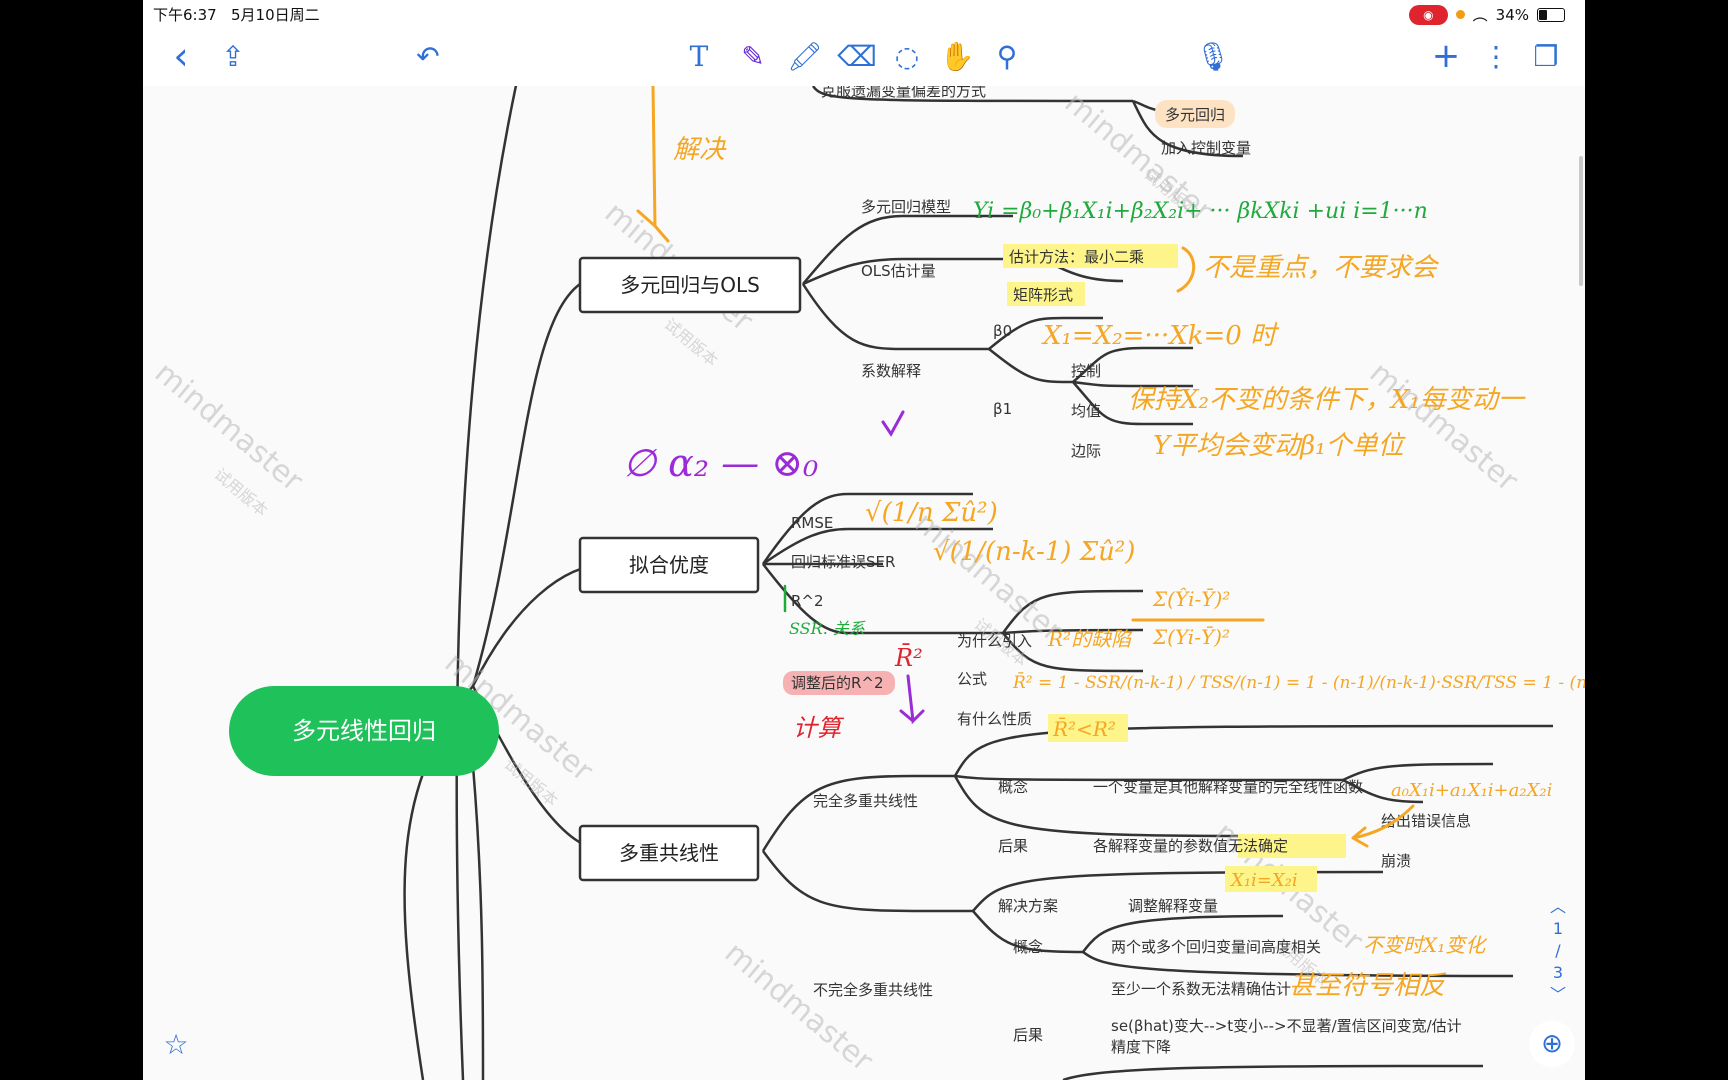  What do you see at coordinates (1396, 861) in the screenshot?
I see `node-crash: 崩溃` at bounding box center [1396, 861].